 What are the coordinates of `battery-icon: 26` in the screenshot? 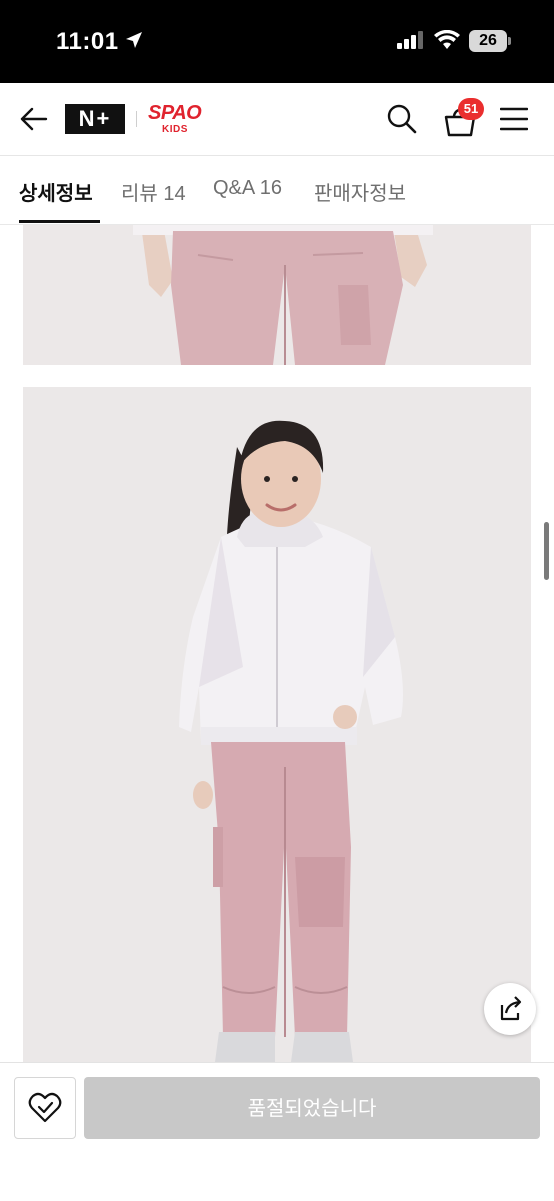 It's located at (488, 41).